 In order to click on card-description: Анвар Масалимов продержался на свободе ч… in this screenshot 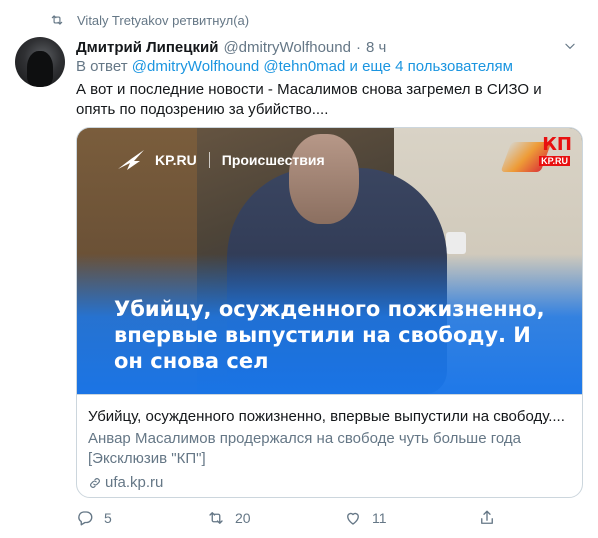, I will do `click(304, 448)`.